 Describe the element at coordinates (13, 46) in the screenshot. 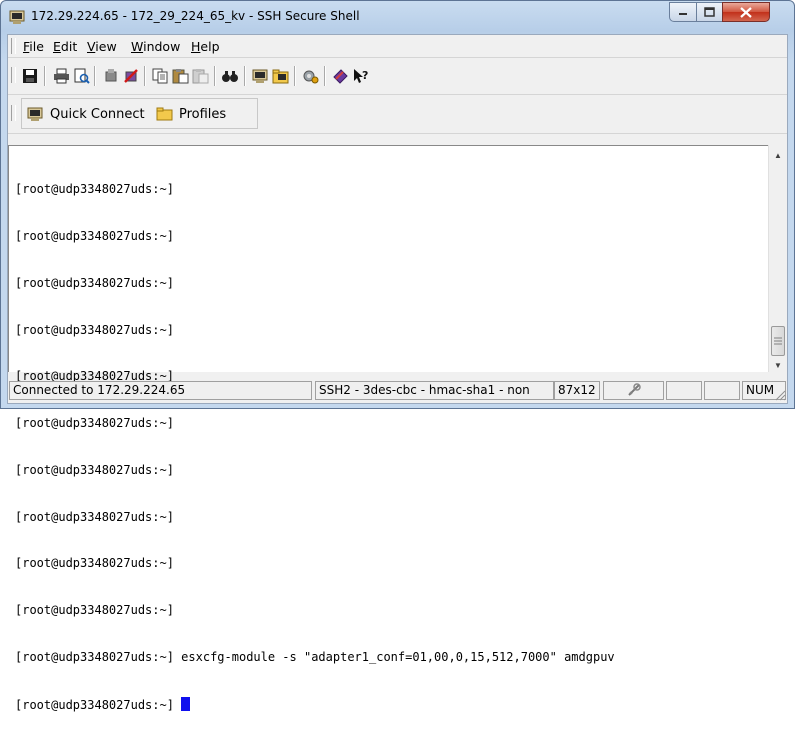

I see `menubar-grip` at that location.